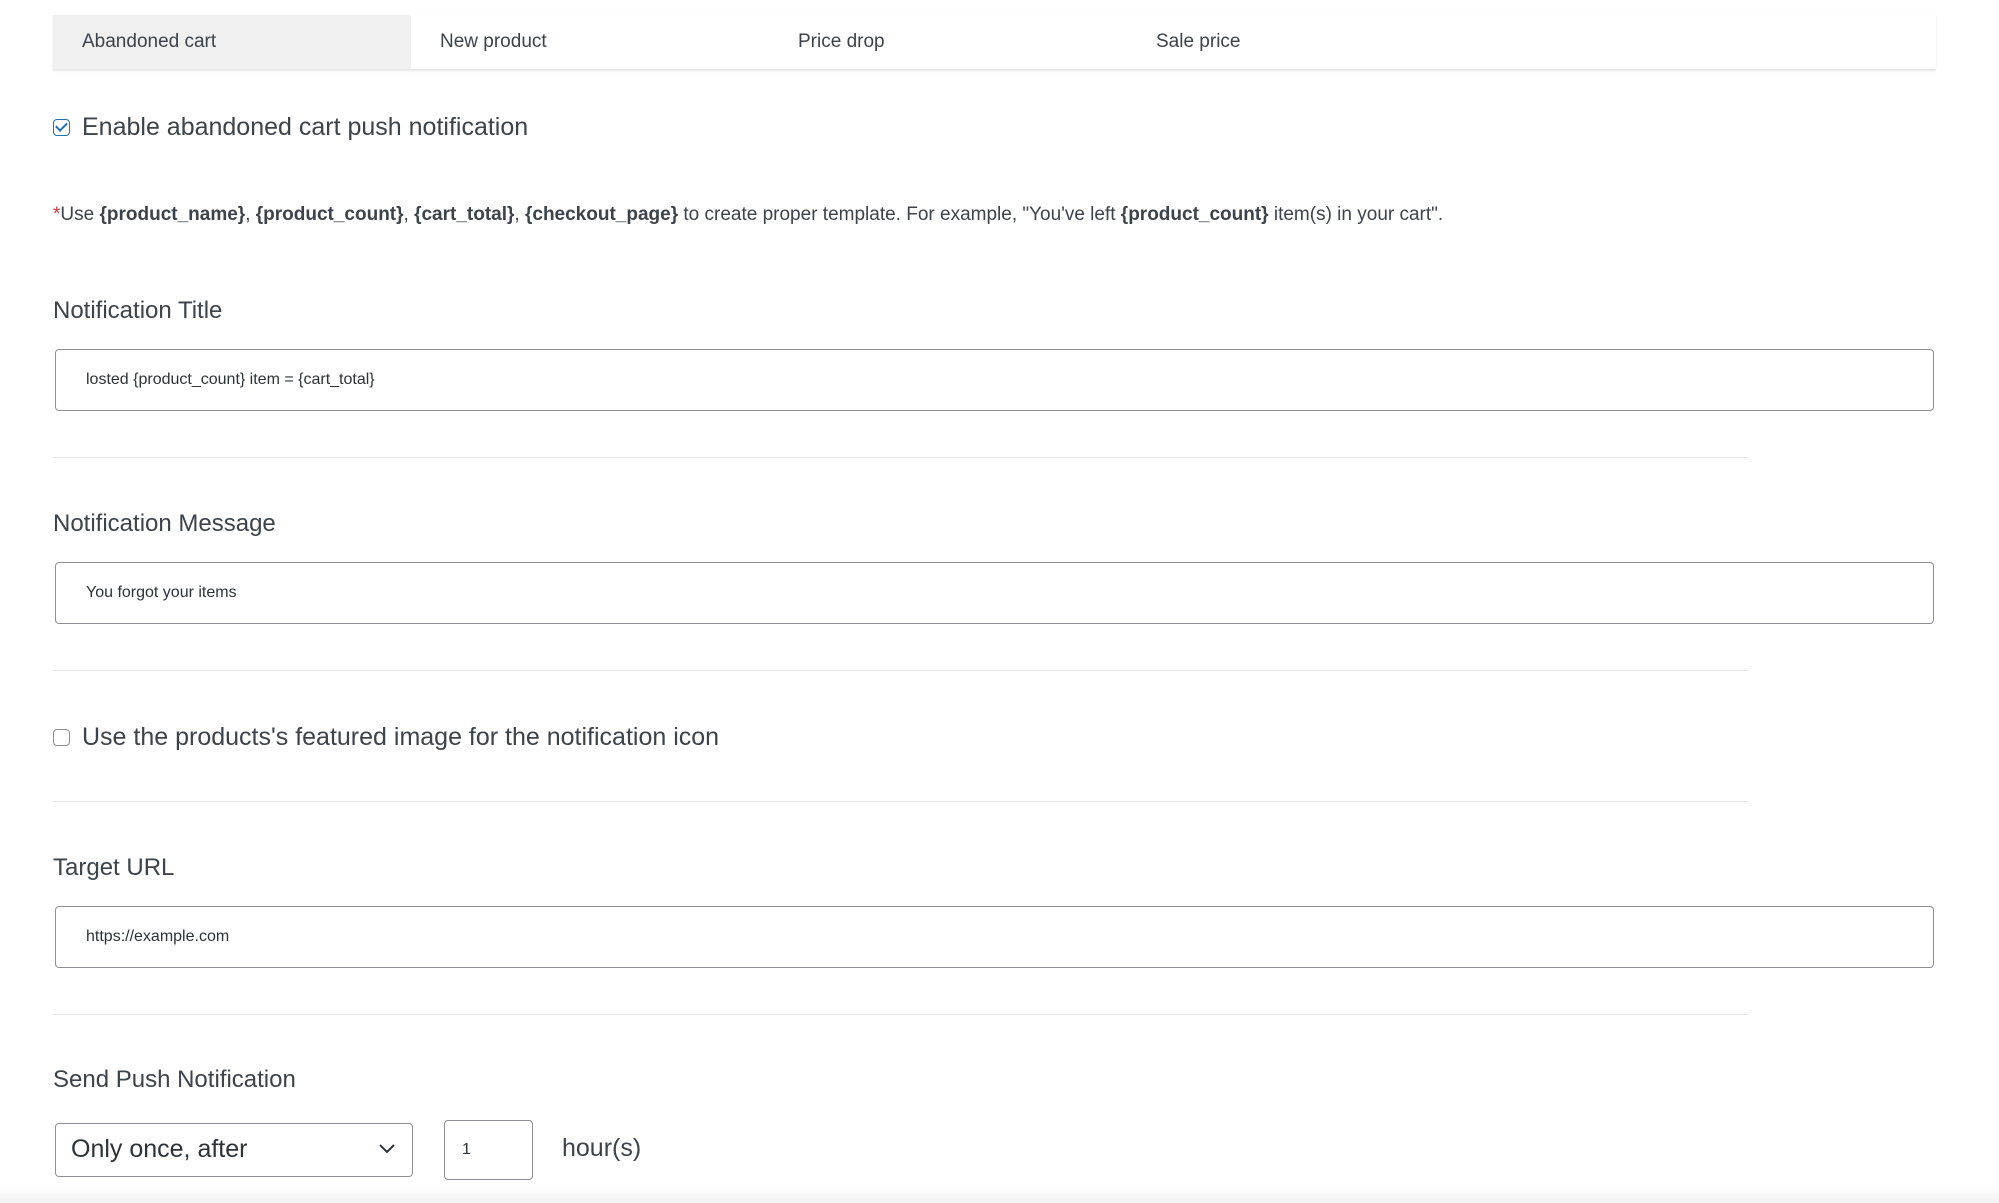 The height and width of the screenshot is (1203, 1999). What do you see at coordinates (164, 523) in the screenshot?
I see `notification-message-label: Notification Message` at bounding box center [164, 523].